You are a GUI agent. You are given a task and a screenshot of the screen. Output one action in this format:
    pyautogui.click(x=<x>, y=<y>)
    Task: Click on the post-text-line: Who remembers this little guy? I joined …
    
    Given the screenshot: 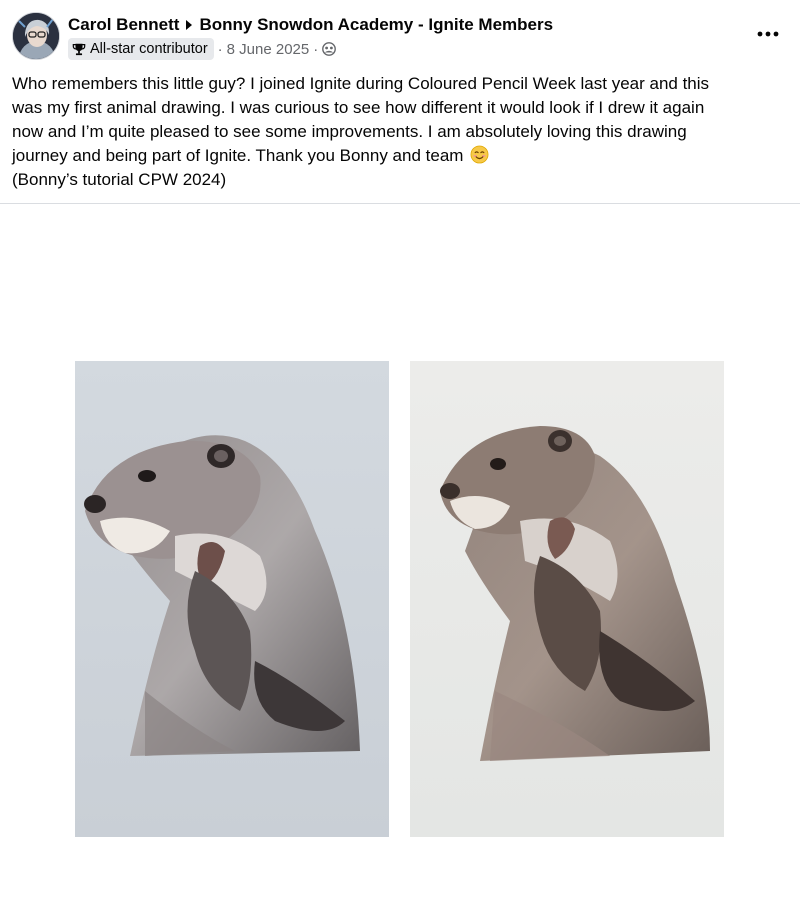 What is the action you would take?
    pyautogui.click(x=361, y=83)
    